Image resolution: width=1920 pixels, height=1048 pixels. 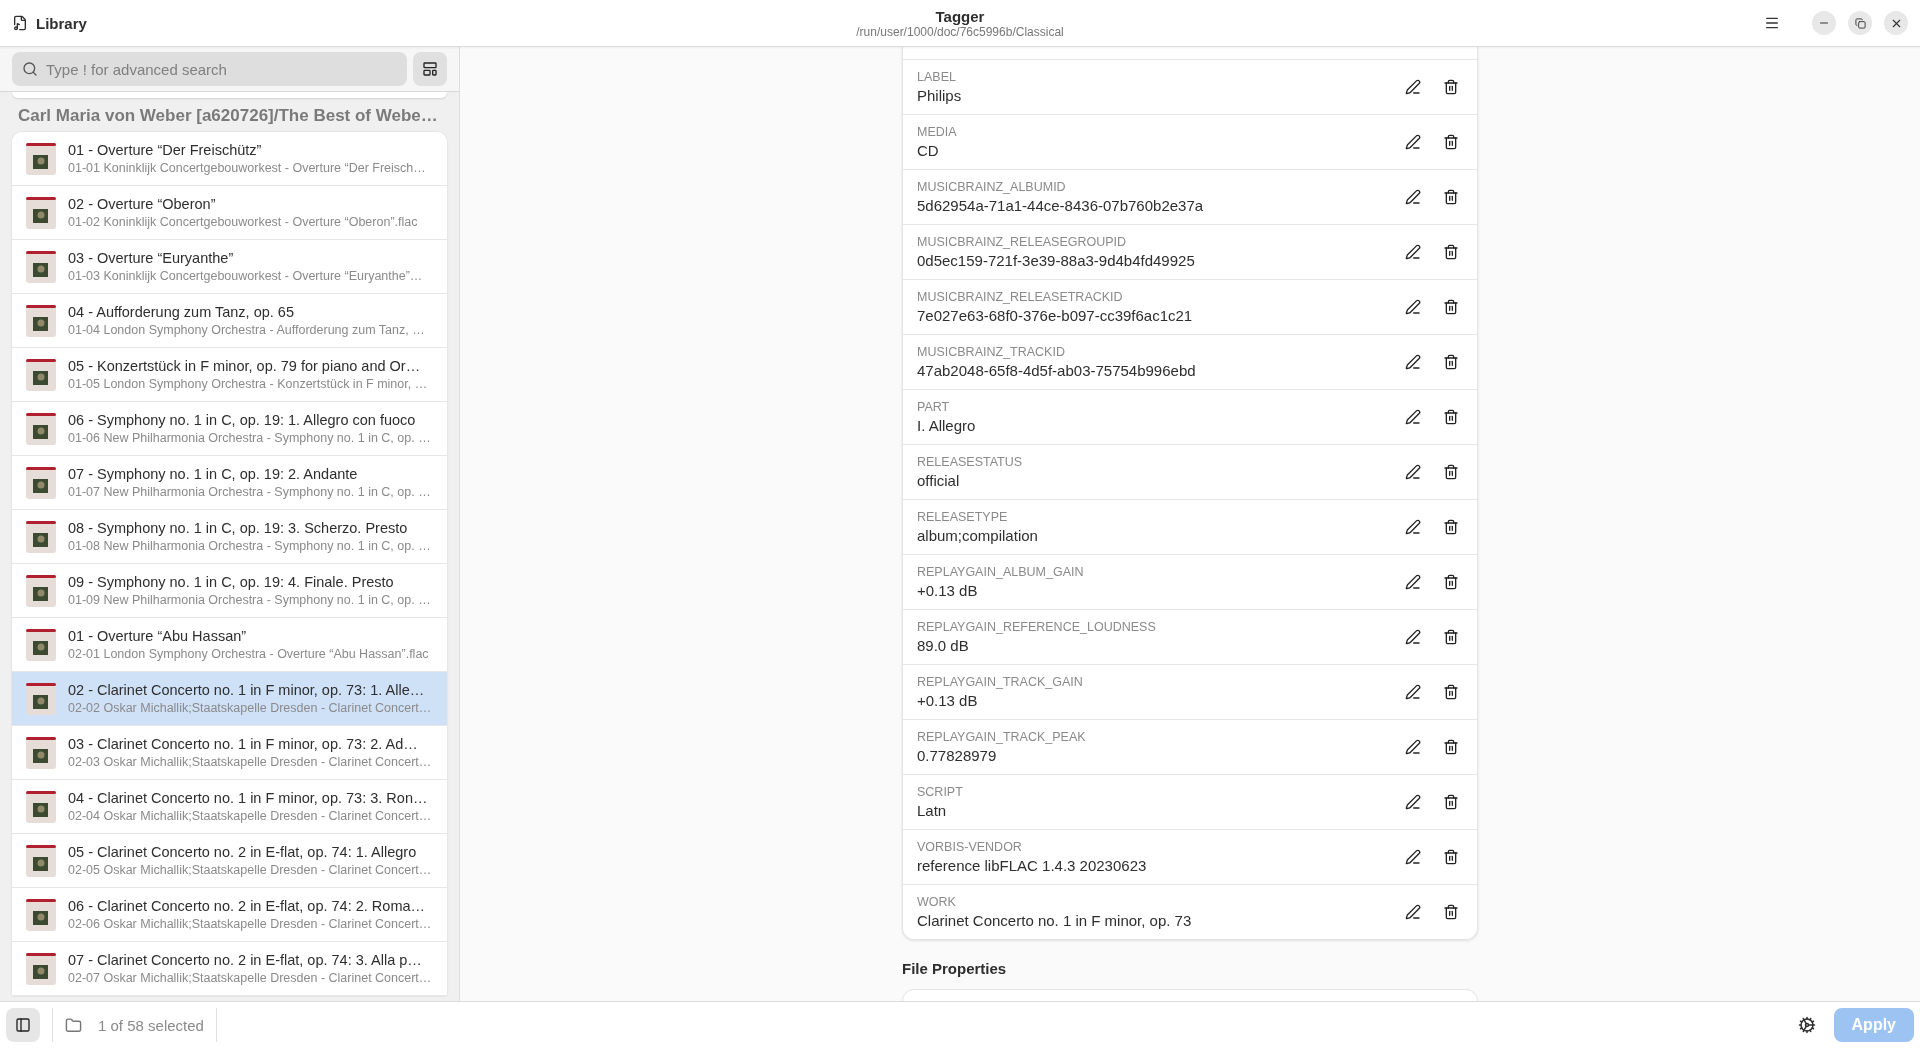 What do you see at coordinates (934, 407) in the screenshot?
I see `tag-name: PART` at bounding box center [934, 407].